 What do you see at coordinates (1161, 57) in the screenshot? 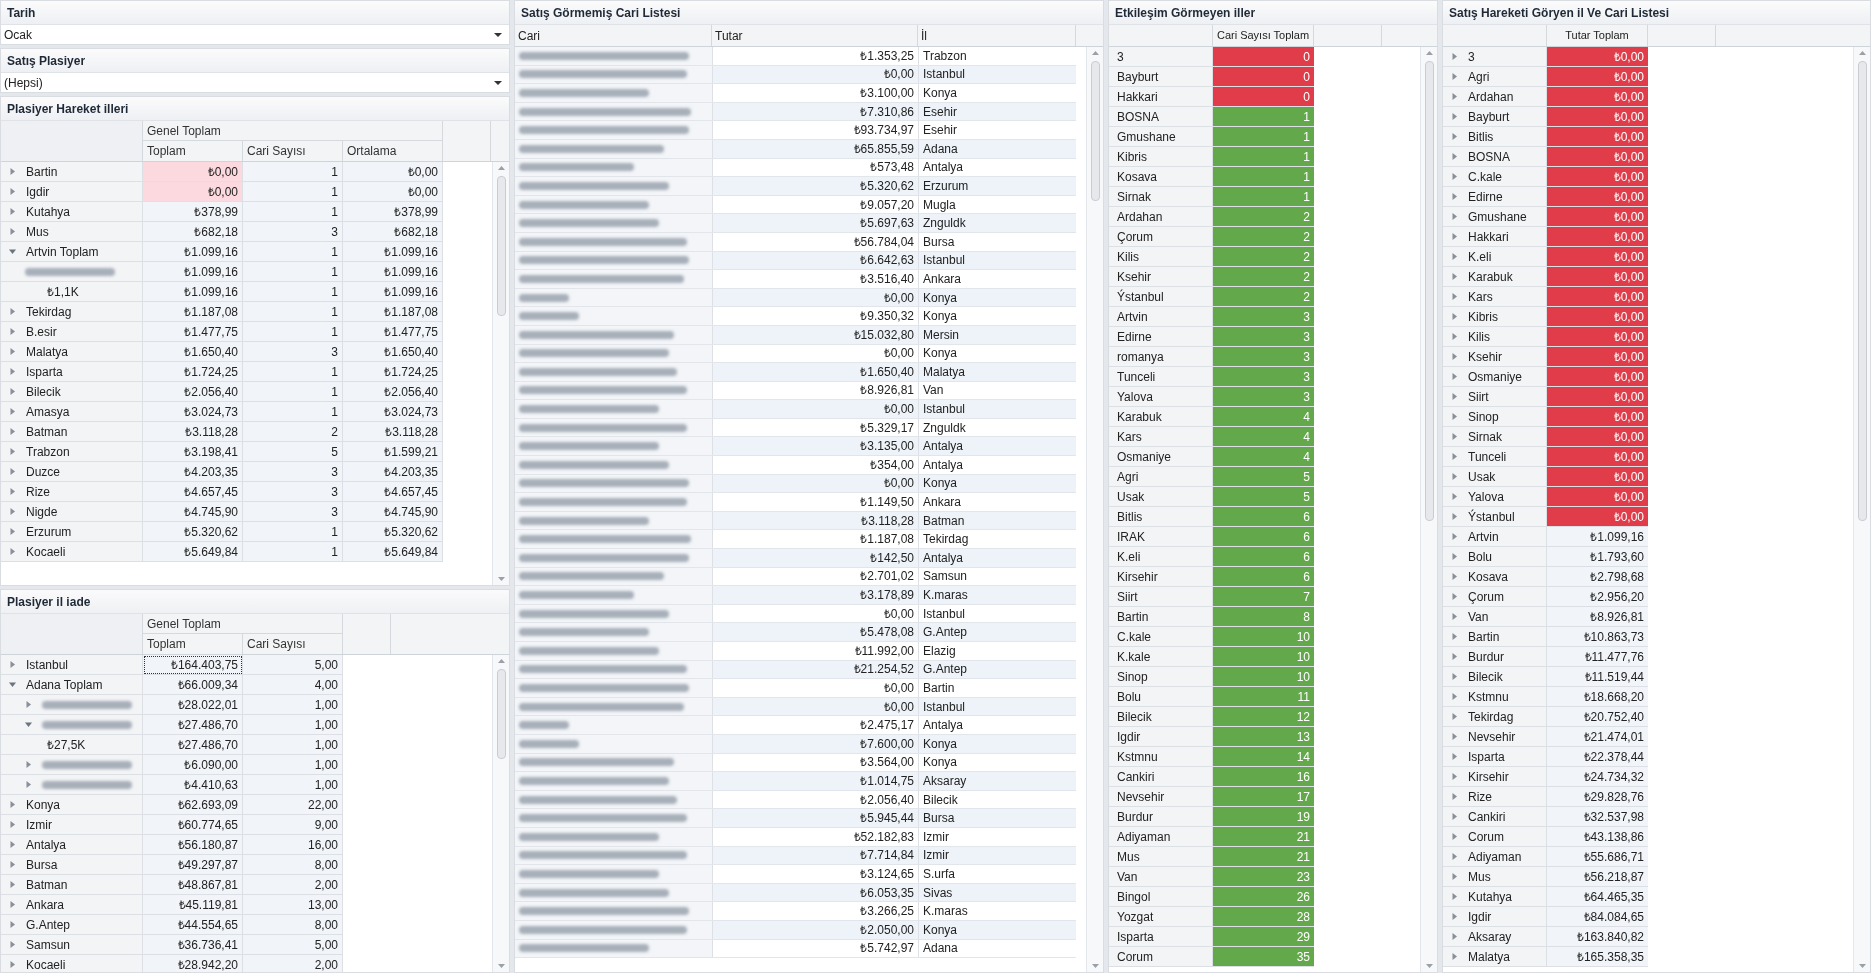
I see `row-header: 3` at bounding box center [1161, 57].